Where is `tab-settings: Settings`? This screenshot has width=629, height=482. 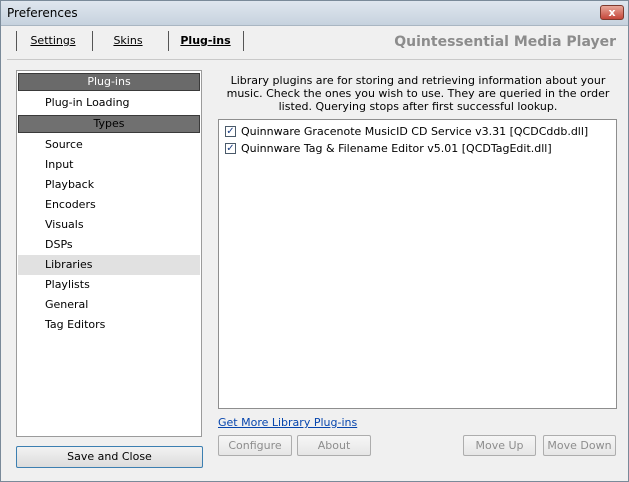
tab-settings: Settings is located at coordinates (53, 41).